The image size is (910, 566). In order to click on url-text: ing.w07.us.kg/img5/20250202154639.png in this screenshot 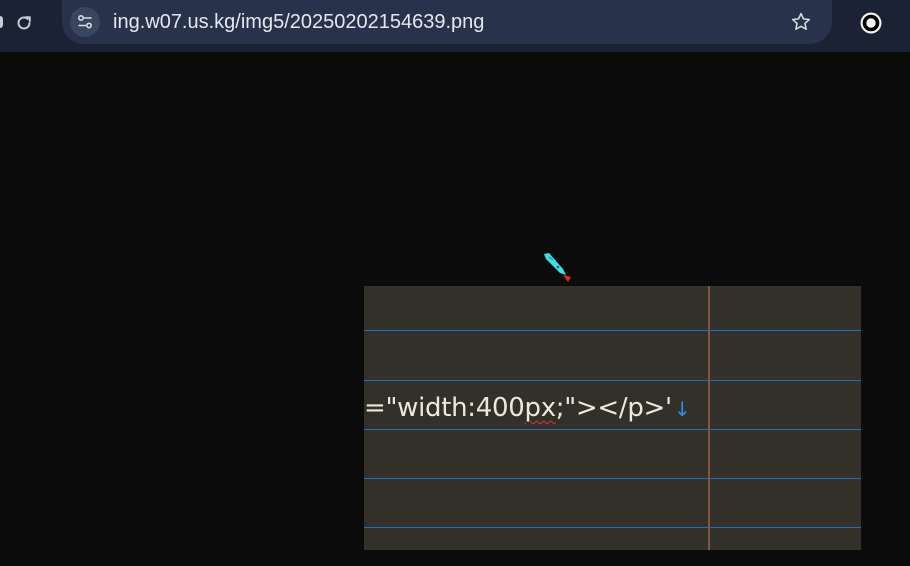, I will do `click(298, 22)`.